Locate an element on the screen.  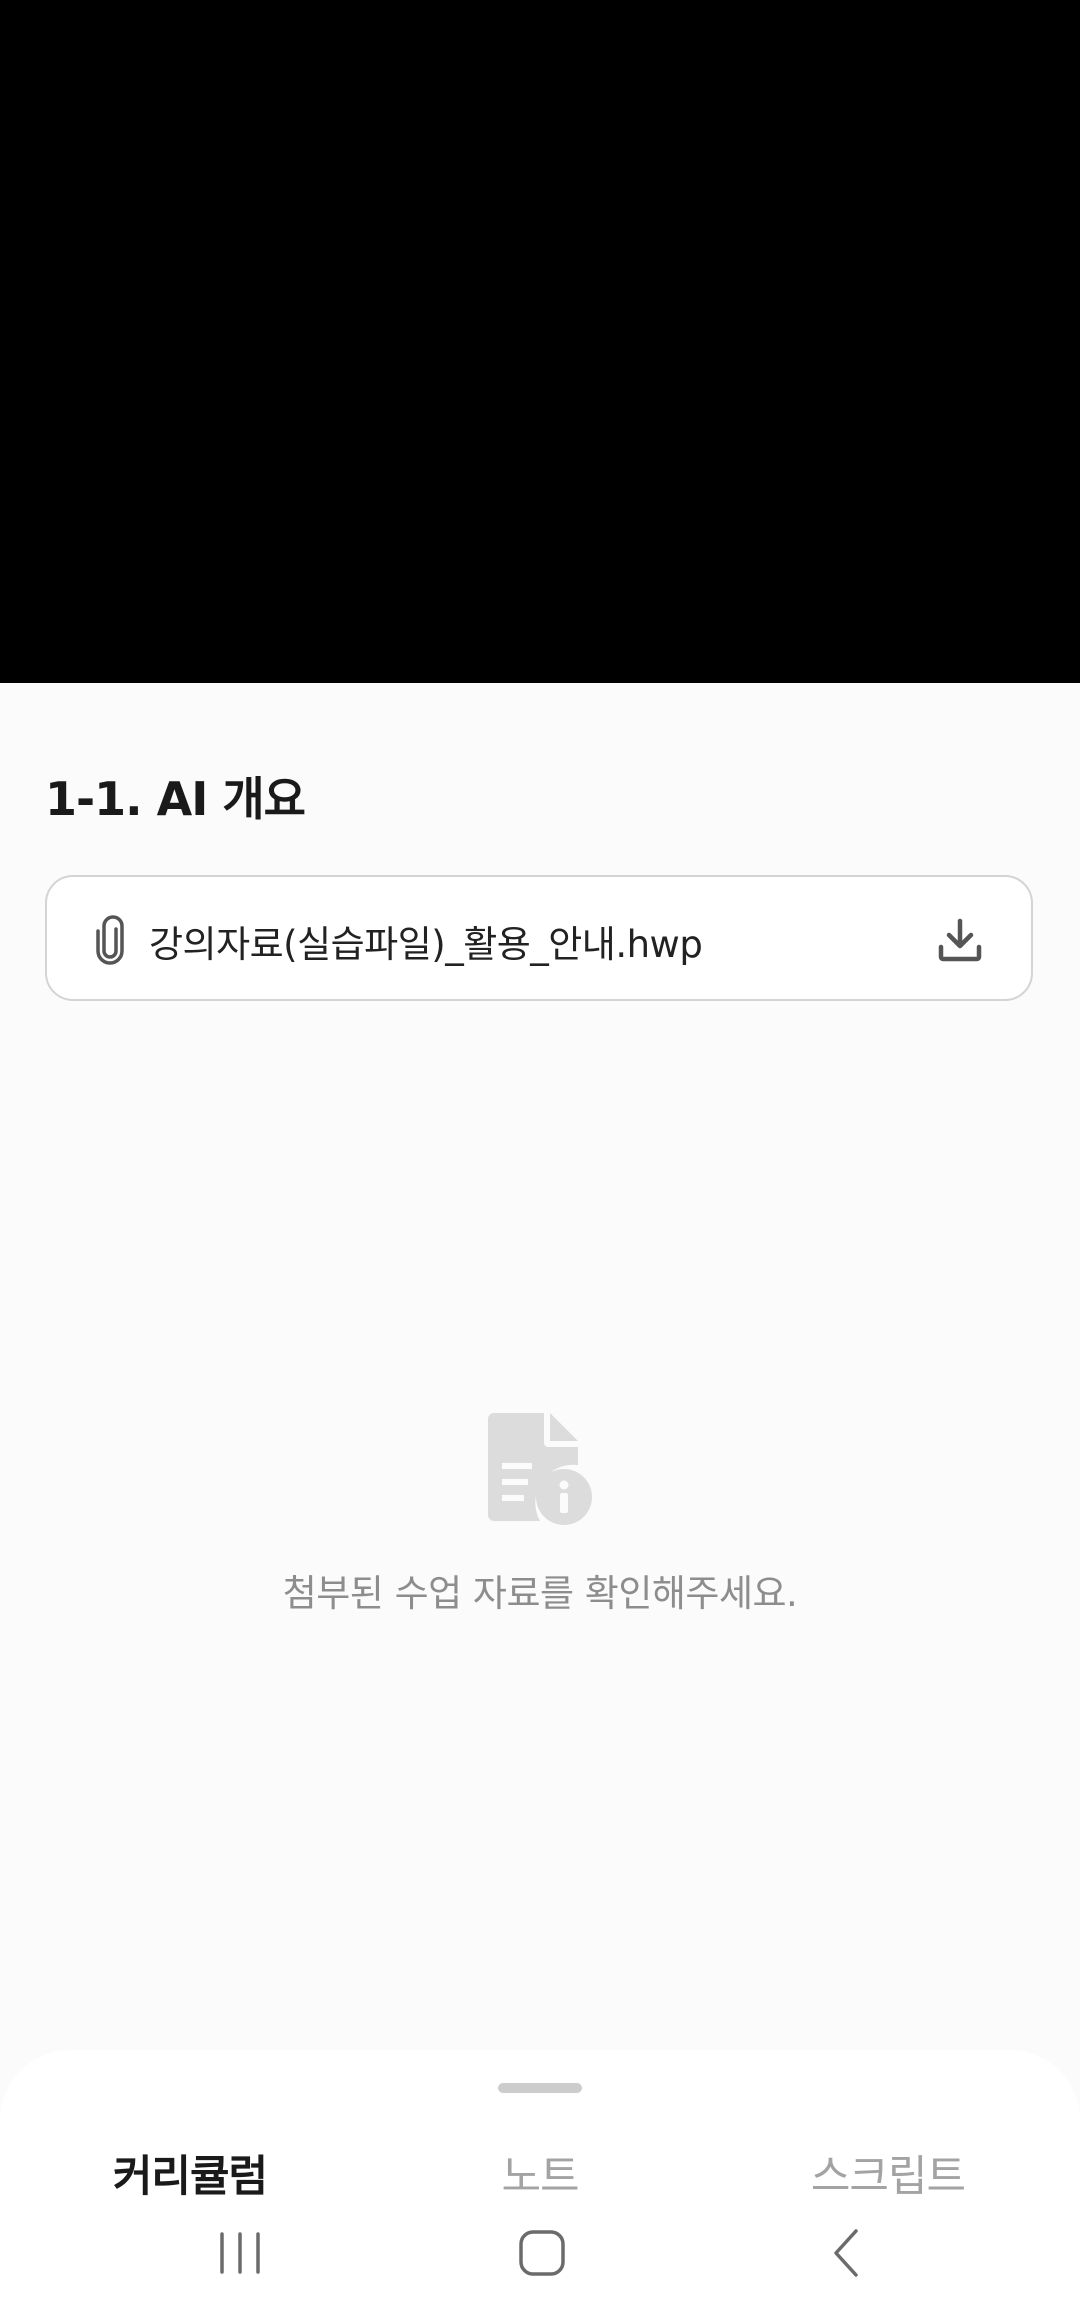
paperclip-icon is located at coordinates (110, 940).